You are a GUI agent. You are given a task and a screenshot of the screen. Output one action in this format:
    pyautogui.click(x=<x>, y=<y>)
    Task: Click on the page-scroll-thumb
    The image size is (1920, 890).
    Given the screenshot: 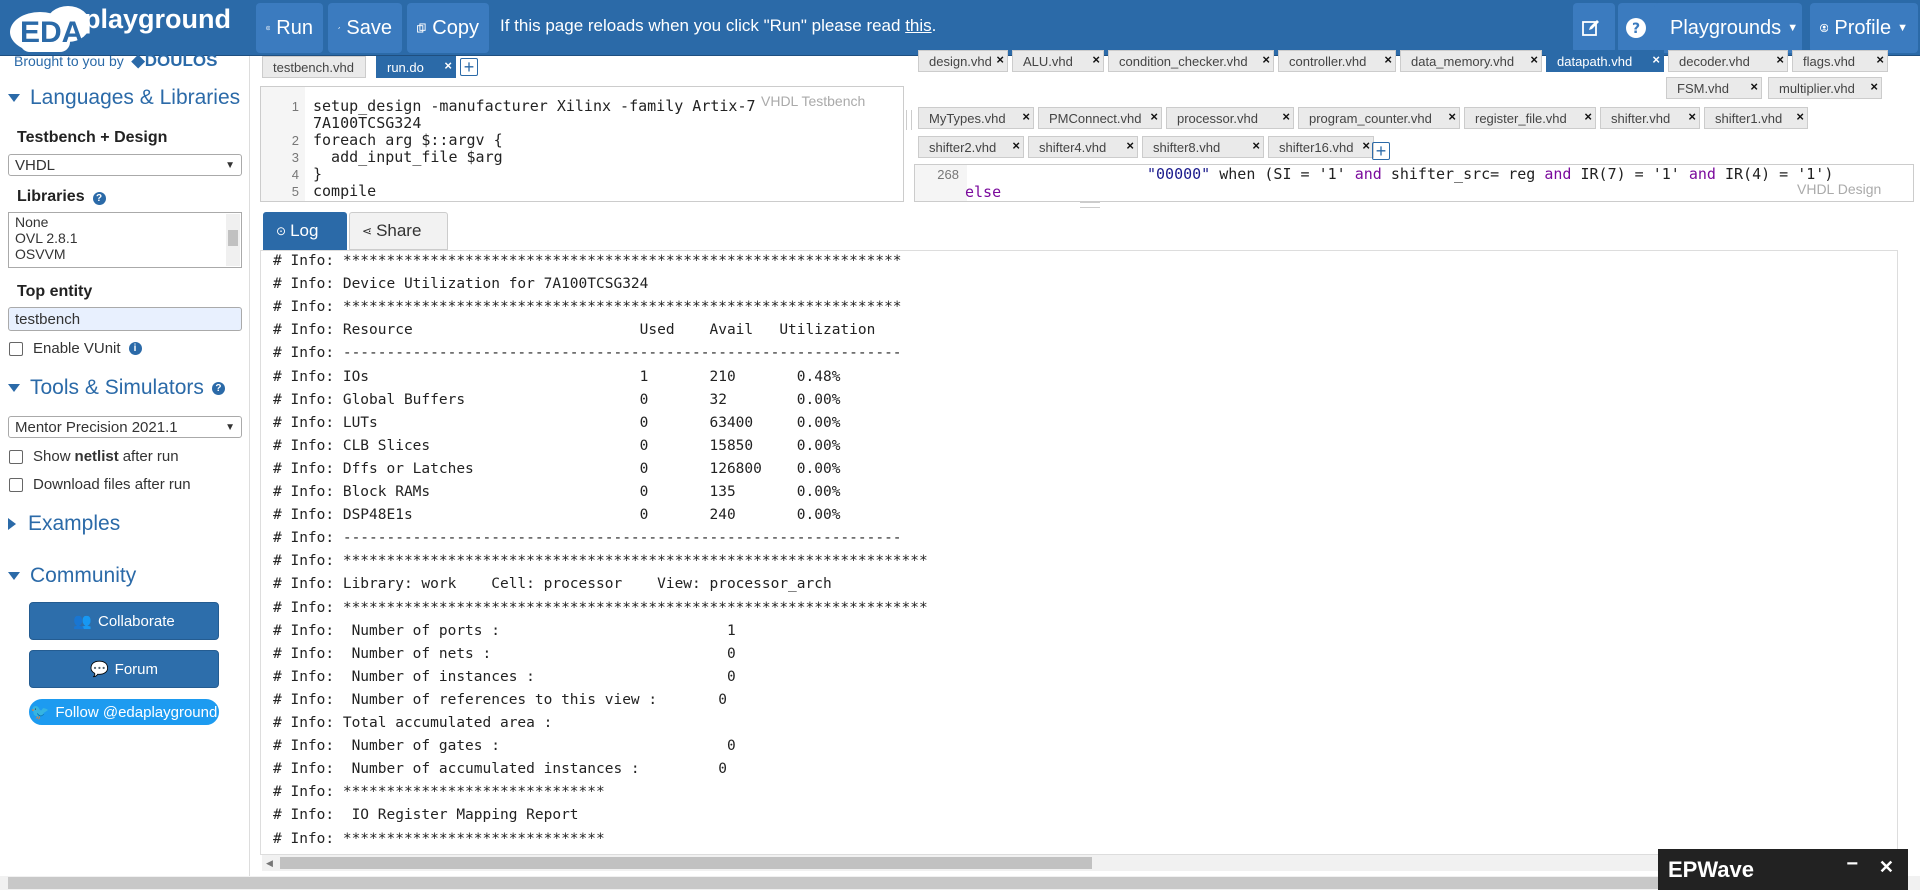 What is the action you would take?
    pyautogui.click(x=948, y=883)
    